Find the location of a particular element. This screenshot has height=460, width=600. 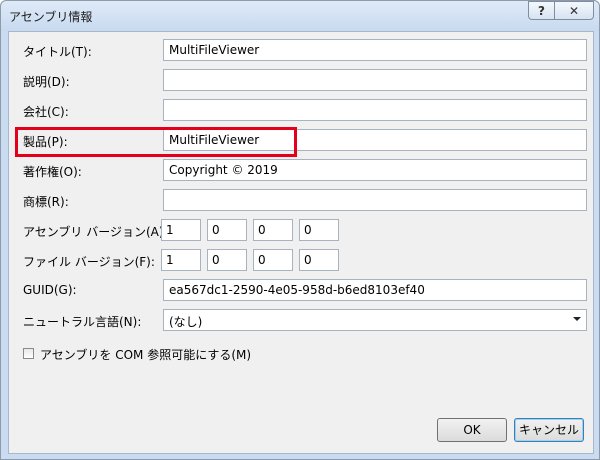

neutral-language-select: (なし) is located at coordinates (375, 320).